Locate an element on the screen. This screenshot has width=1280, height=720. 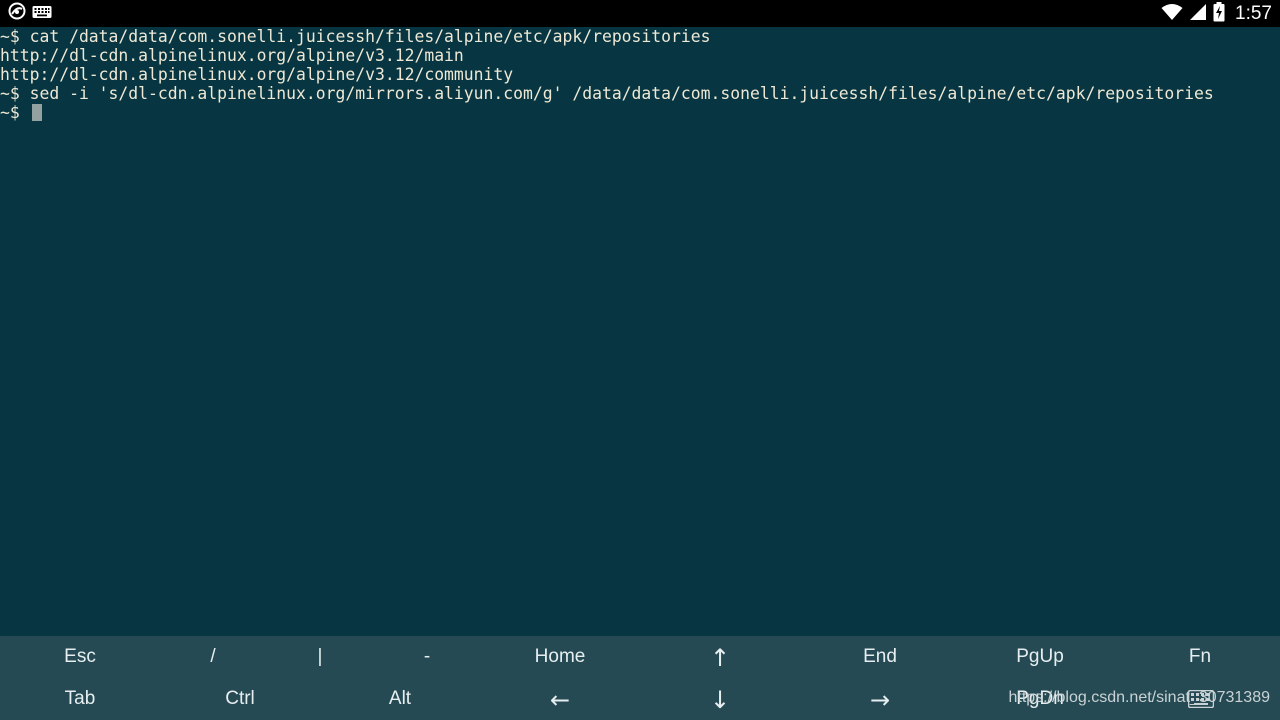
status-bar: 1:57 is located at coordinates (640, 13).